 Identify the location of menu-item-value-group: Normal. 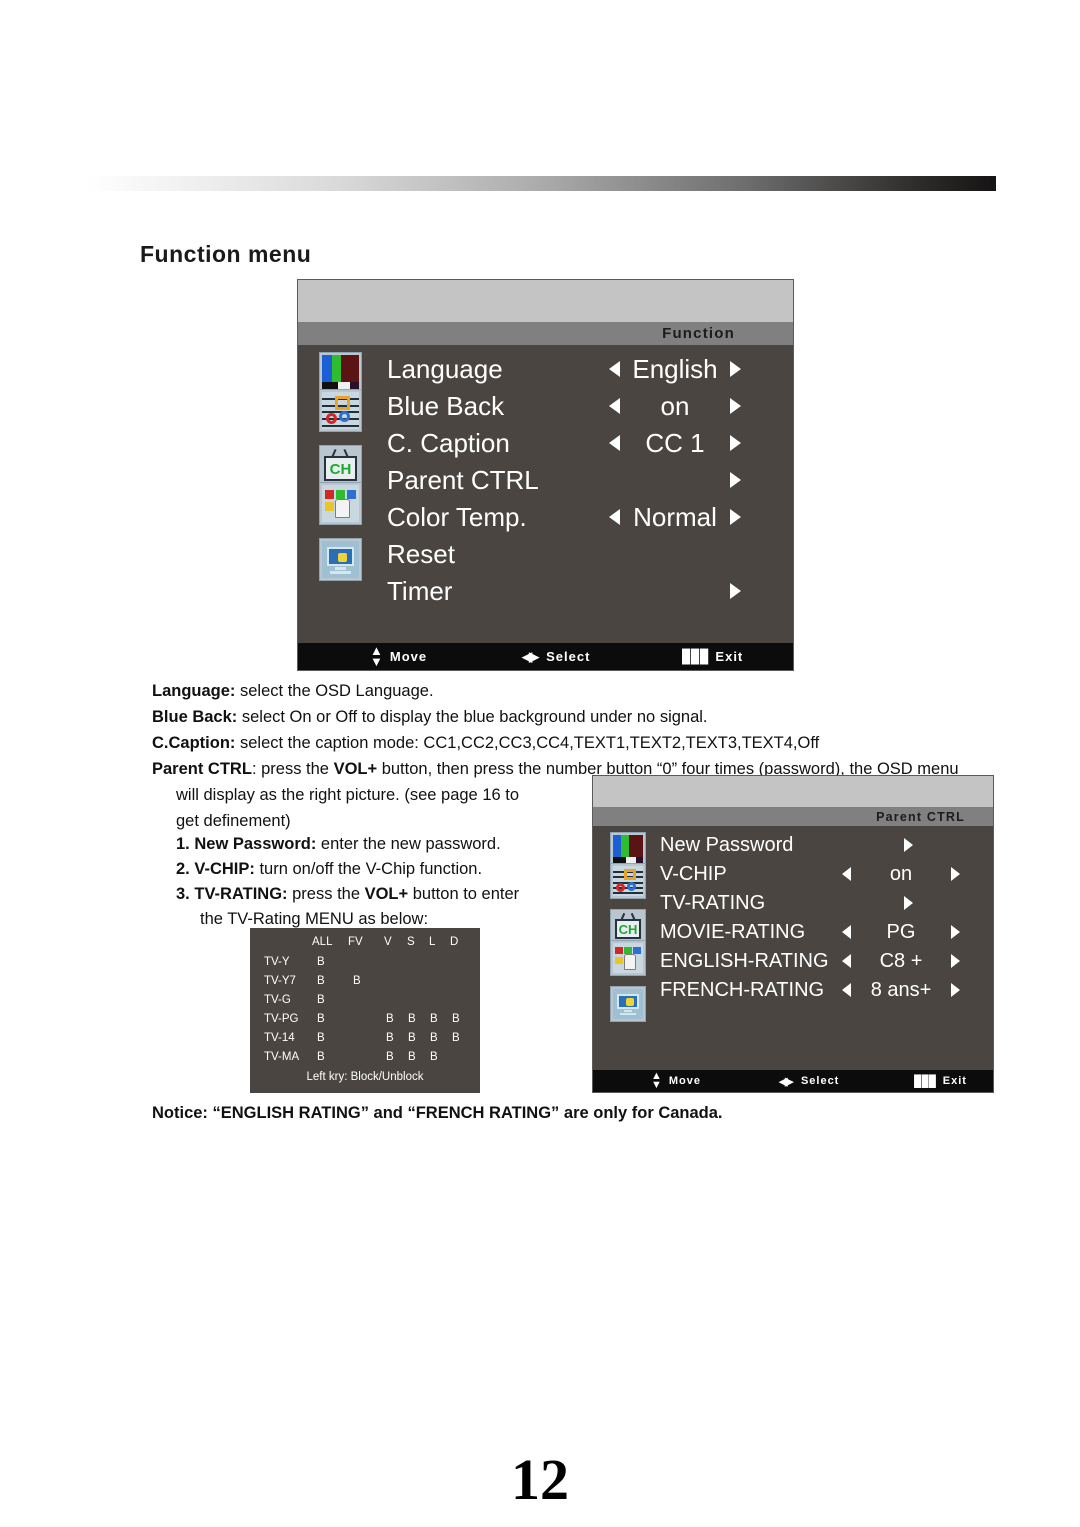
(675, 517).